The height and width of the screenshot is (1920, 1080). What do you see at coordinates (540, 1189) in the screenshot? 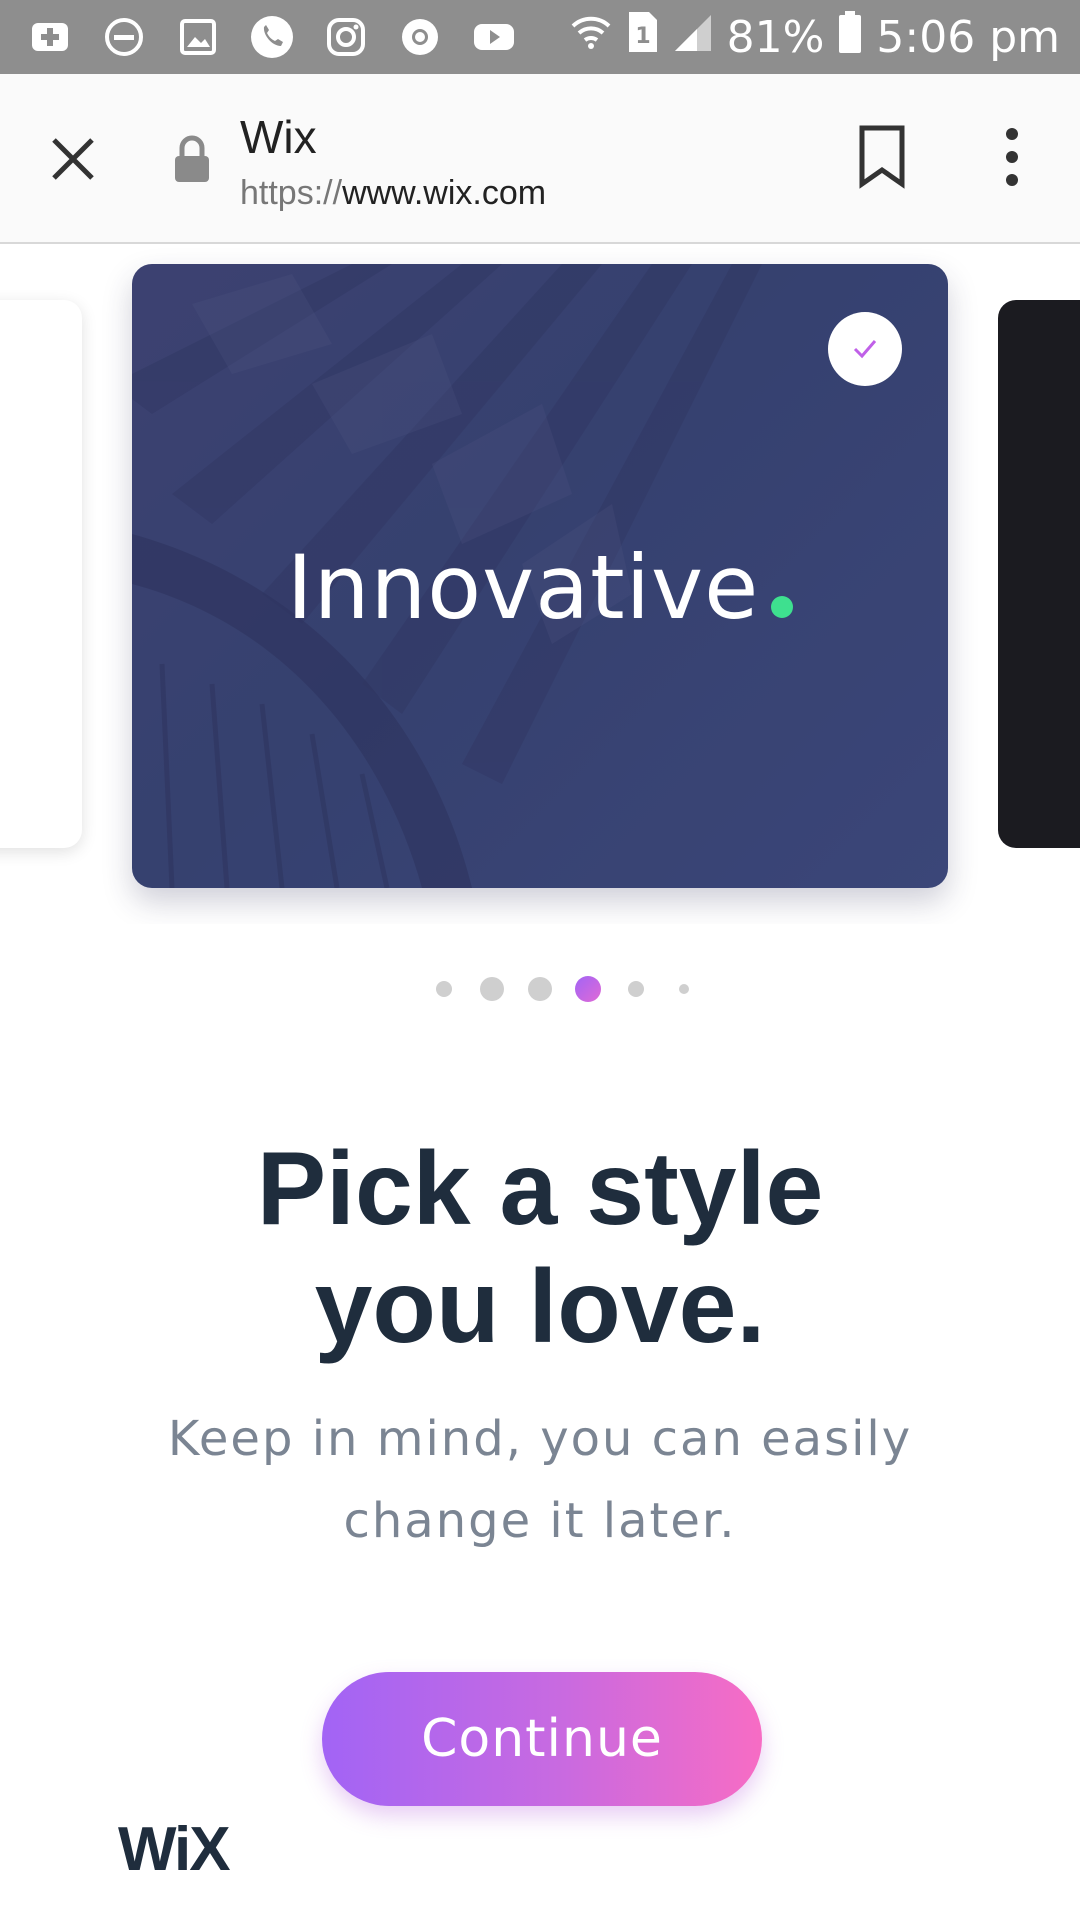
I see `headline-line-1: Pick a style` at bounding box center [540, 1189].